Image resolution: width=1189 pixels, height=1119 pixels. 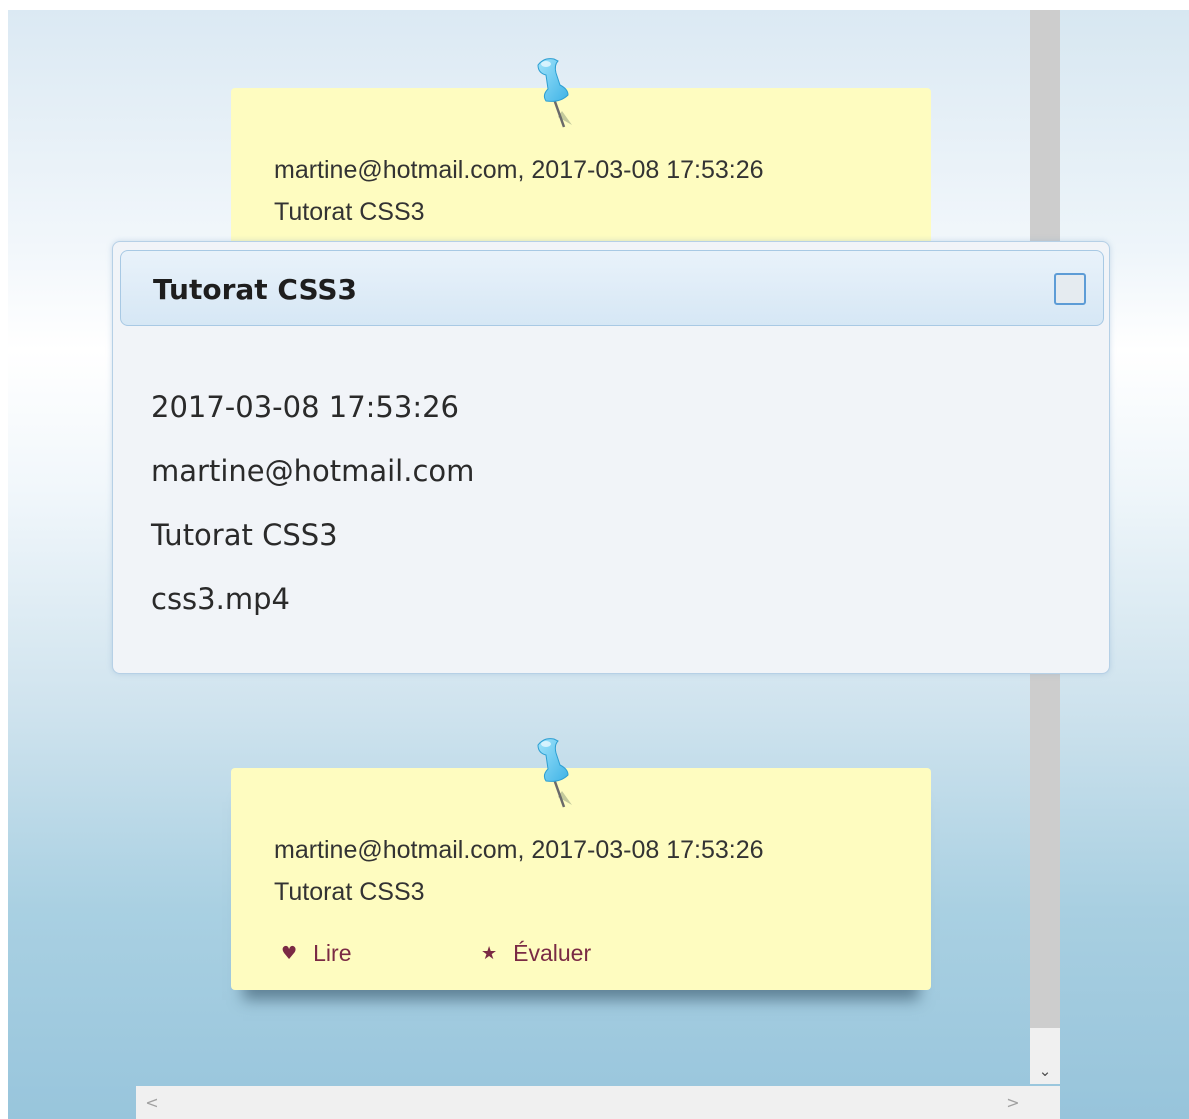 What do you see at coordinates (244, 535) in the screenshot?
I see `dialog-subject: Tutorat CSS3` at bounding box center [244, 535].